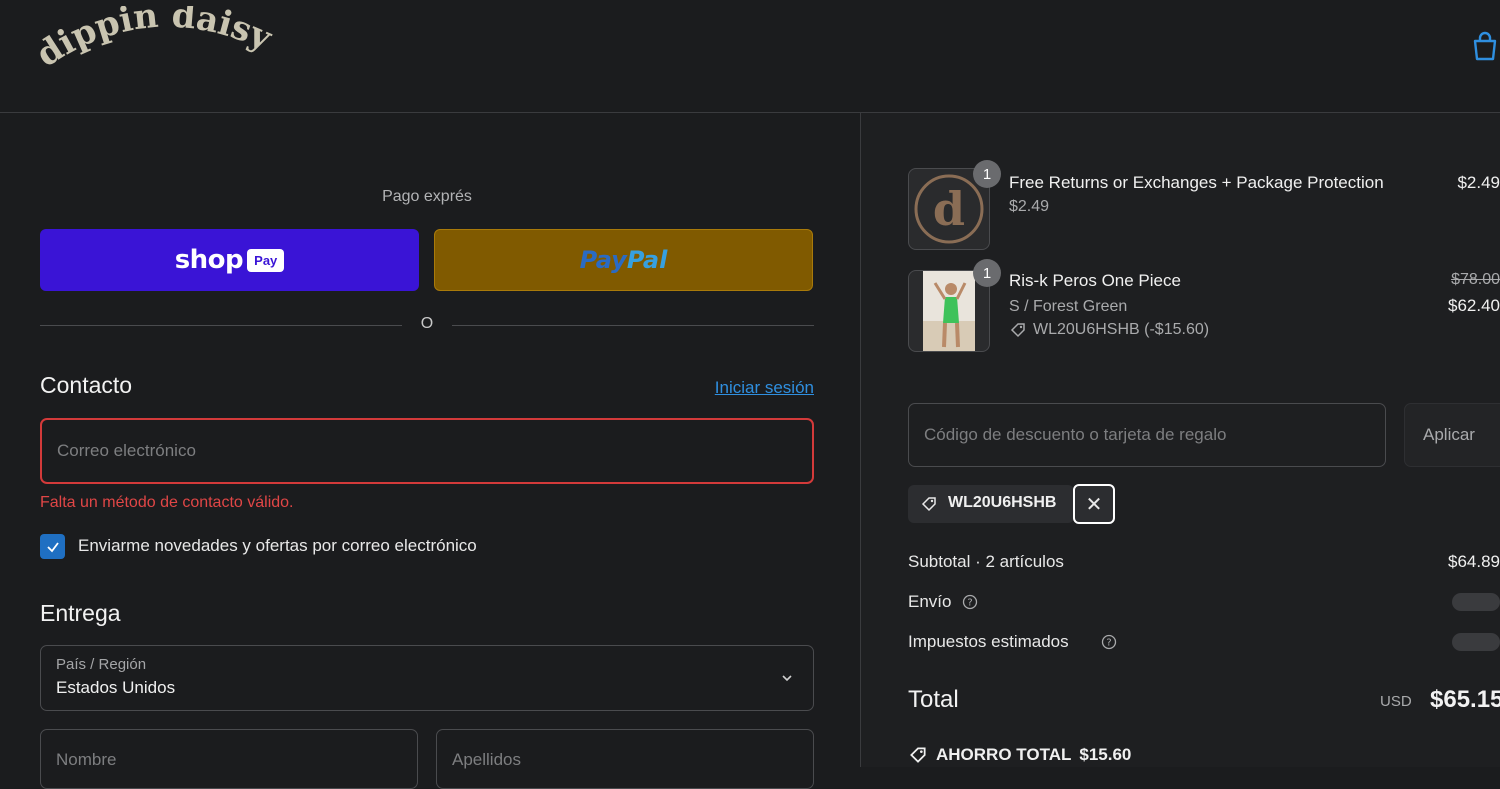 Image resolution: width=1500 pixels, height=789 pixels. I want to click on discount-field-wrapper, so click(1147, 435).